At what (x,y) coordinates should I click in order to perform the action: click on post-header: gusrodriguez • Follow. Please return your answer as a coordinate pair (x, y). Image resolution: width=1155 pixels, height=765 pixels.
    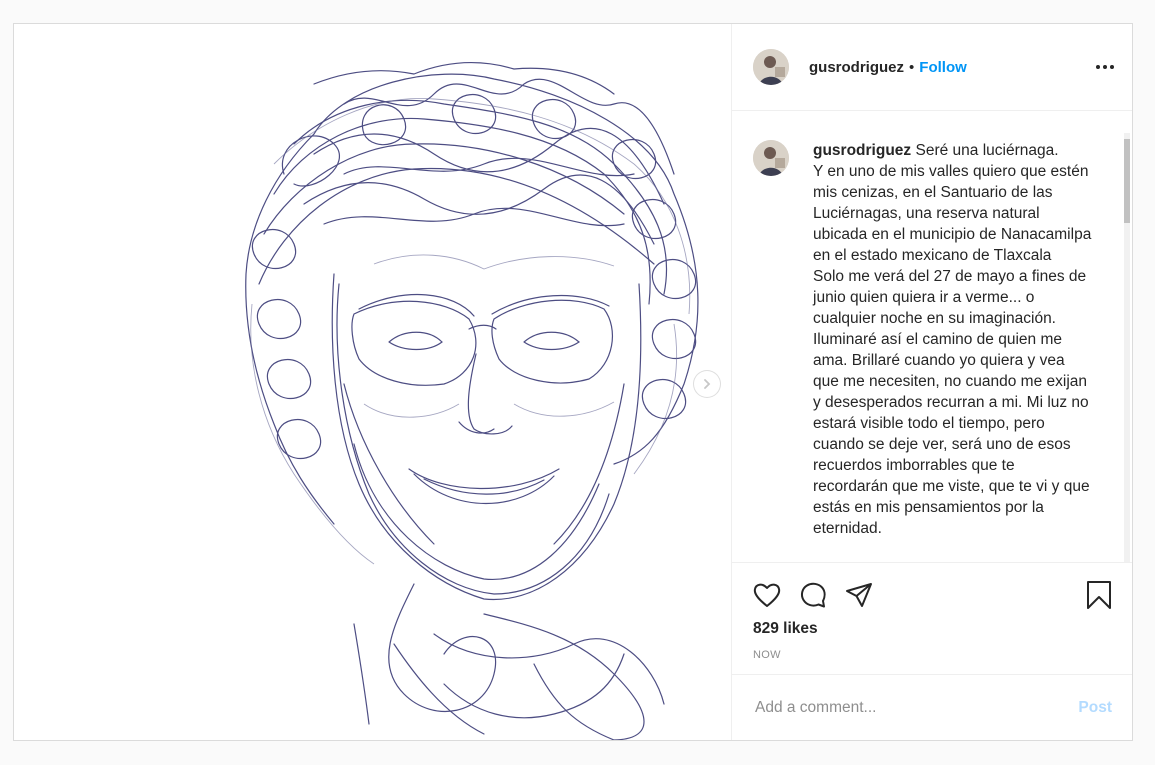
    Looking at the image, I should click on (932, 67).